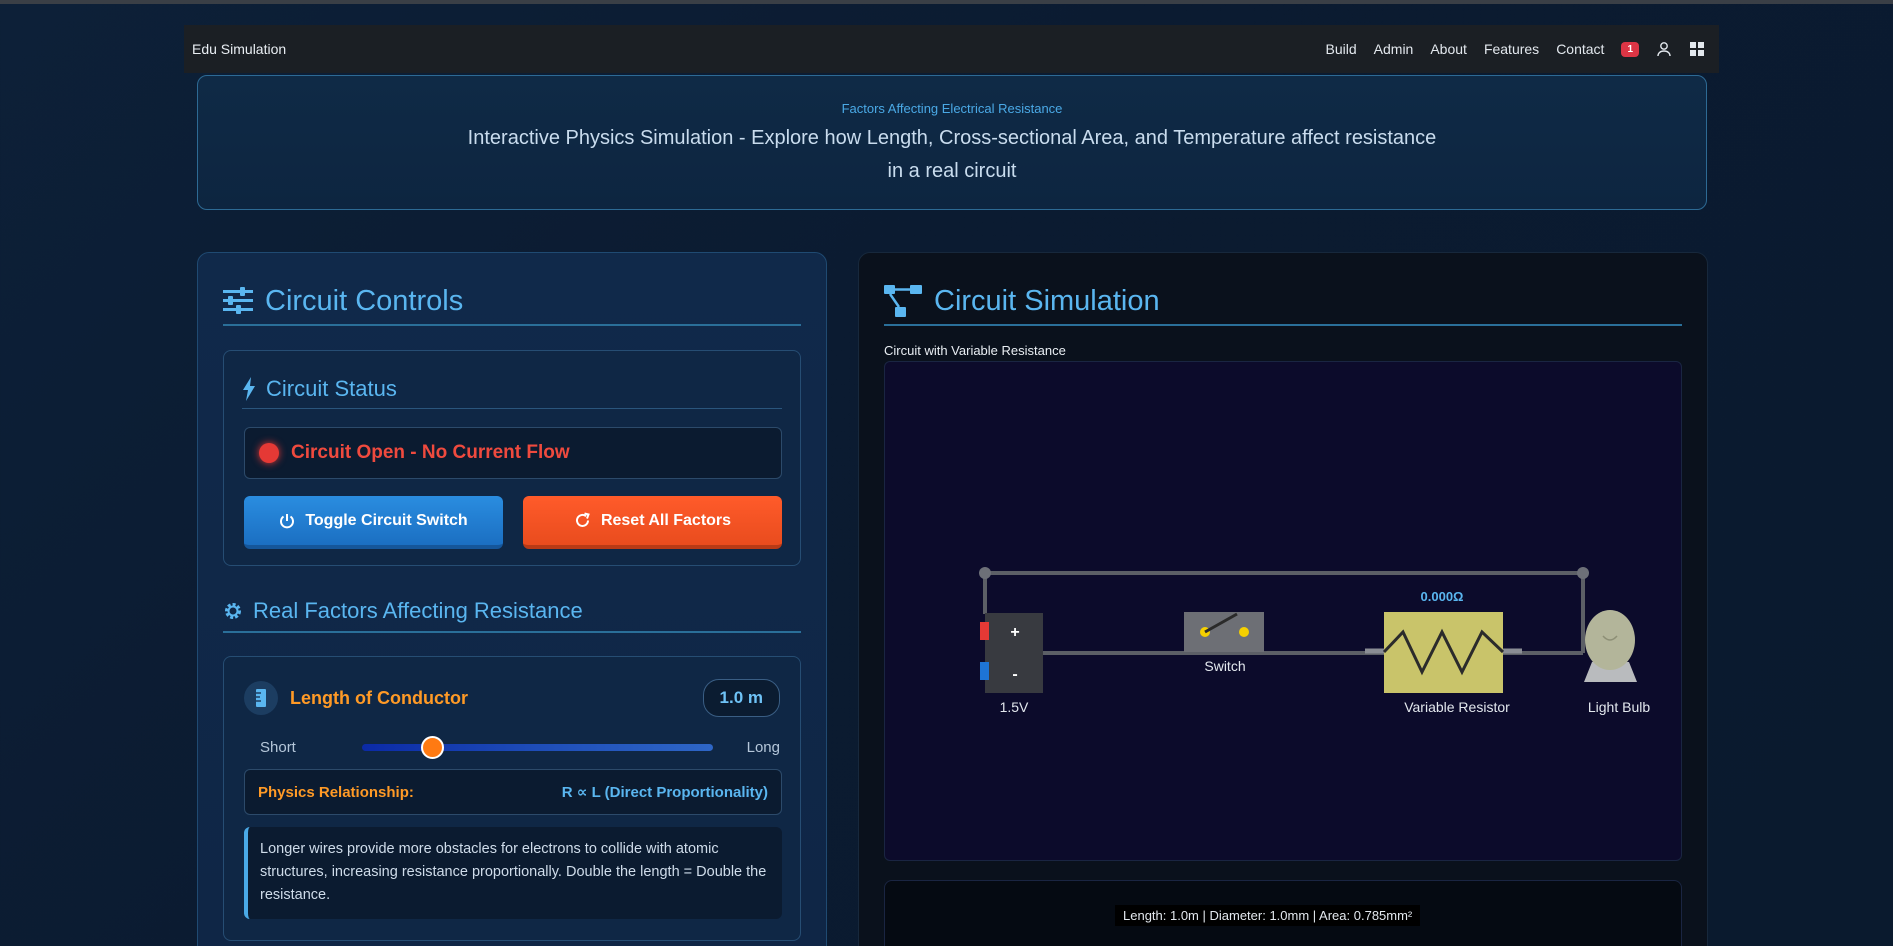 This screenshot has width=1893, height=946. Describe the element at coordinates (249, 388) in the screenshot. I see `bolt-icon` at that location.